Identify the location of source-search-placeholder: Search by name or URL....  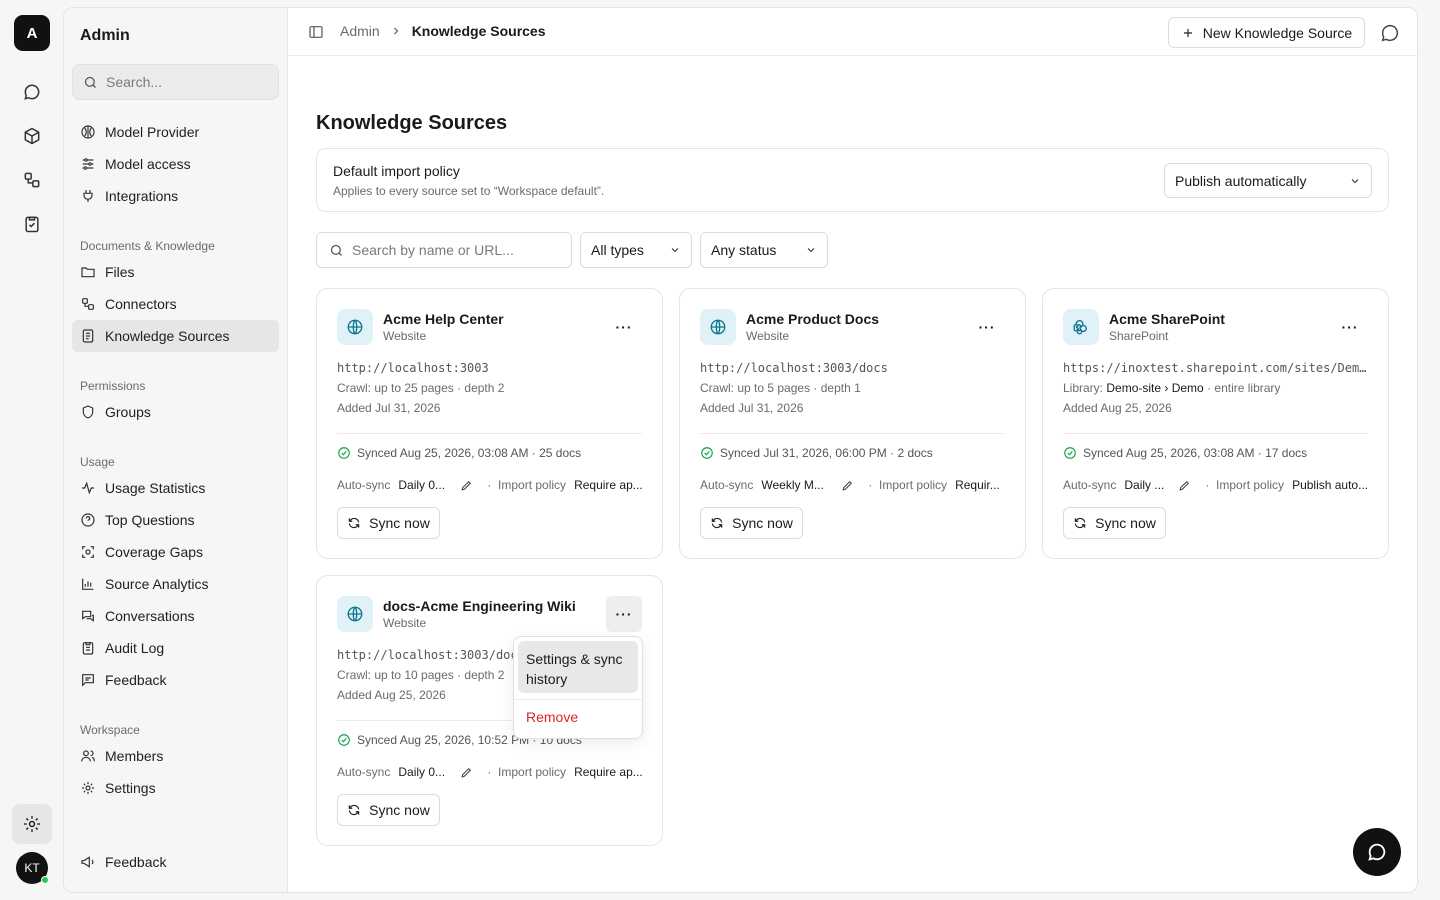
(433, 250).